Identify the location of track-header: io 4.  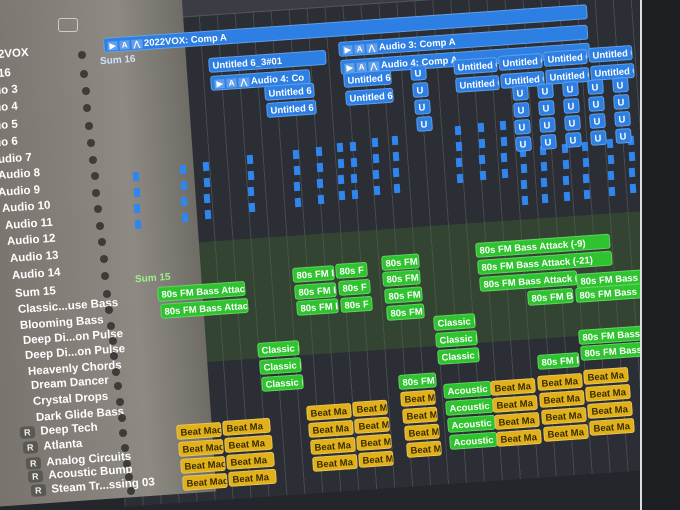
(9, 107).